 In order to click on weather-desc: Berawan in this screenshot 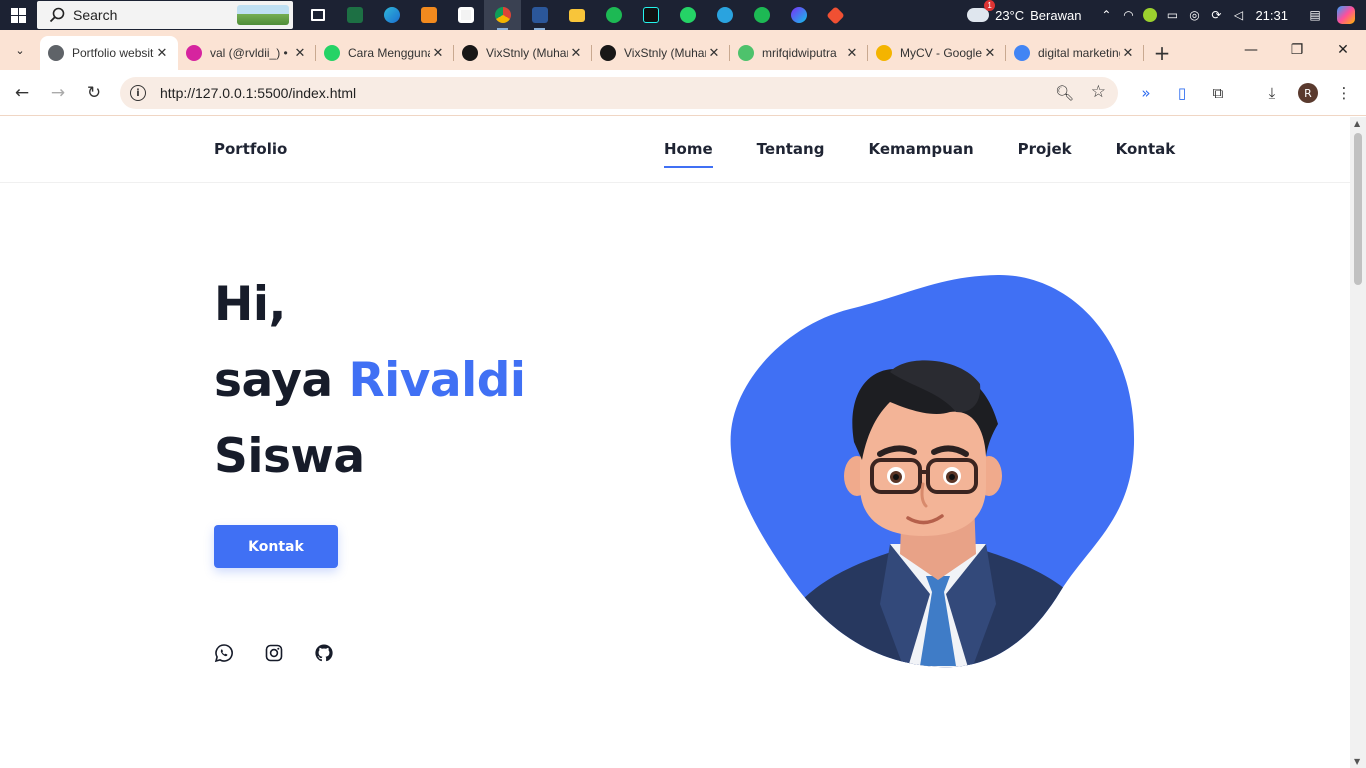, I will do `click(1056, 15)`.